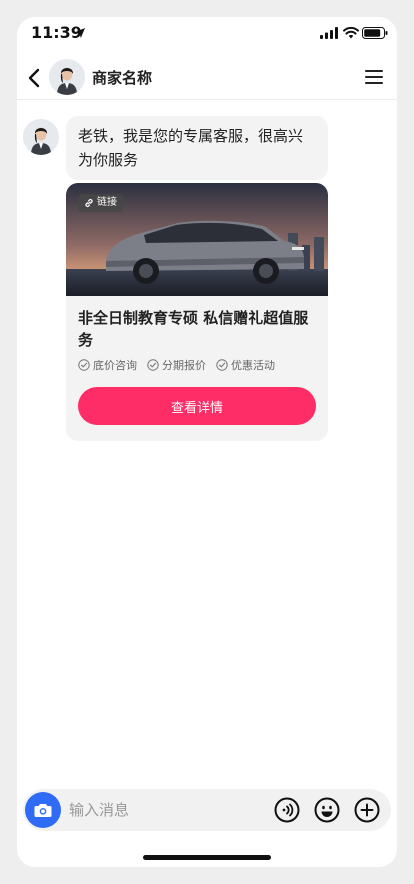 The width and height of the screenshot is (414, 884). I want to click on back-arrow-icon, so click(35, 78).